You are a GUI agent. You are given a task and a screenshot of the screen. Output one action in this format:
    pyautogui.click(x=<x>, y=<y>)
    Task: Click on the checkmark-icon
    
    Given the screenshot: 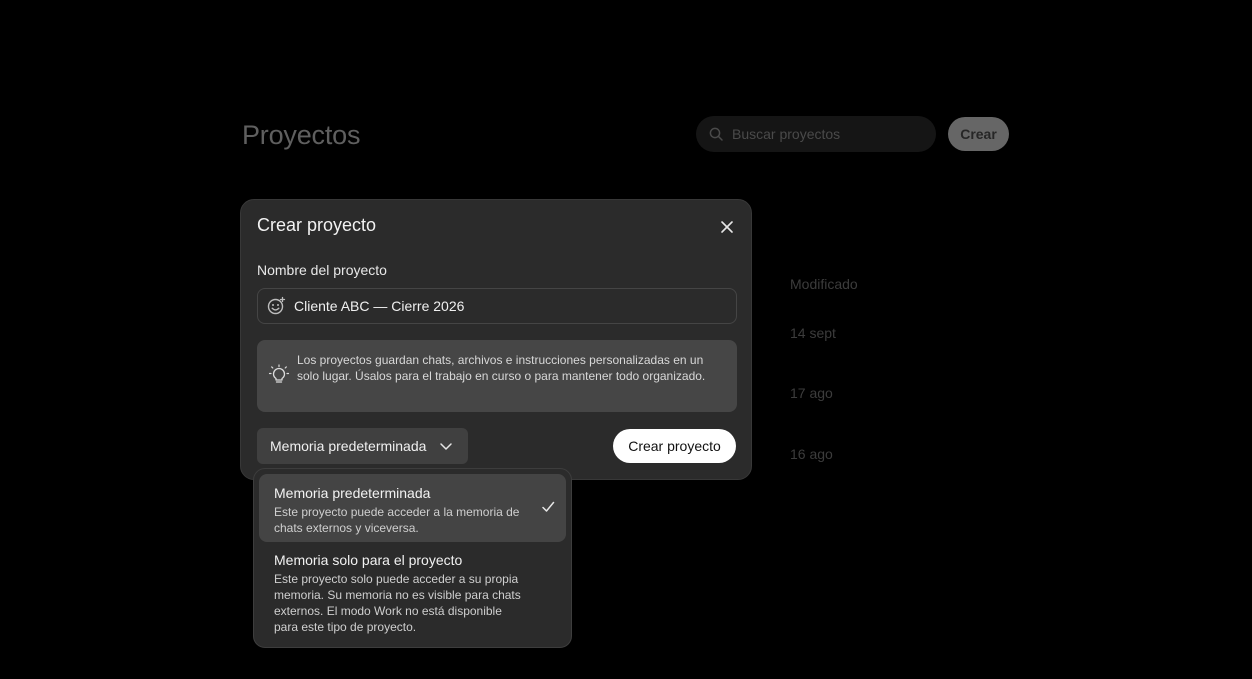 What is the action you would take?
    pyautogui.click(x=548, y=506)
    